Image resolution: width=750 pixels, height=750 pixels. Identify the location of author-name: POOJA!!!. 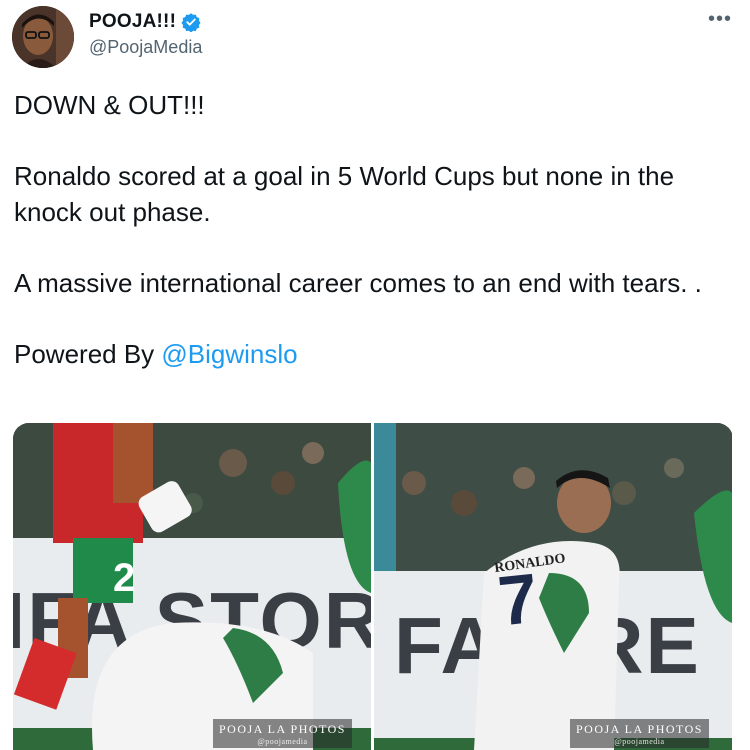
(145, 22).